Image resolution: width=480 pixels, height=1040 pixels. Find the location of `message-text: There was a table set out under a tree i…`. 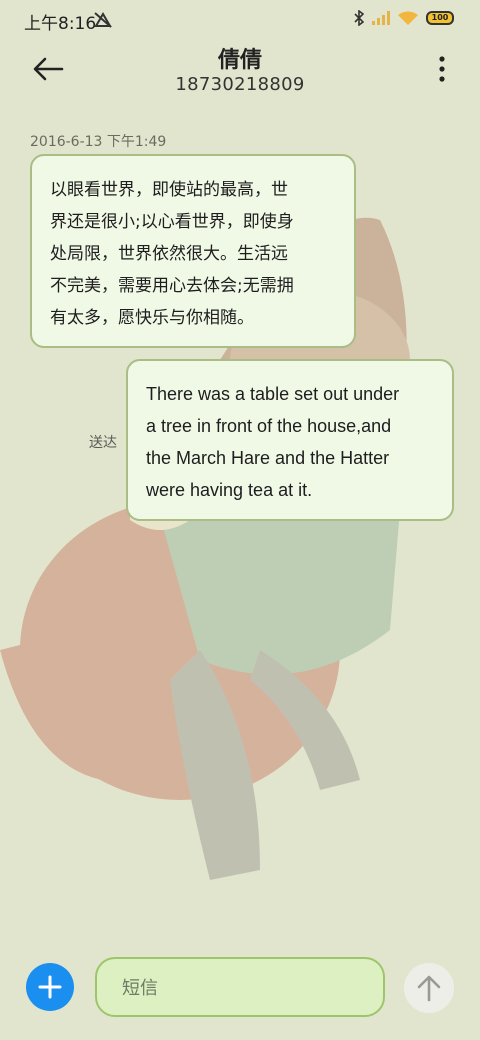

message-text: There was a table set out under a tree i… is located at coordinates (273, 442).